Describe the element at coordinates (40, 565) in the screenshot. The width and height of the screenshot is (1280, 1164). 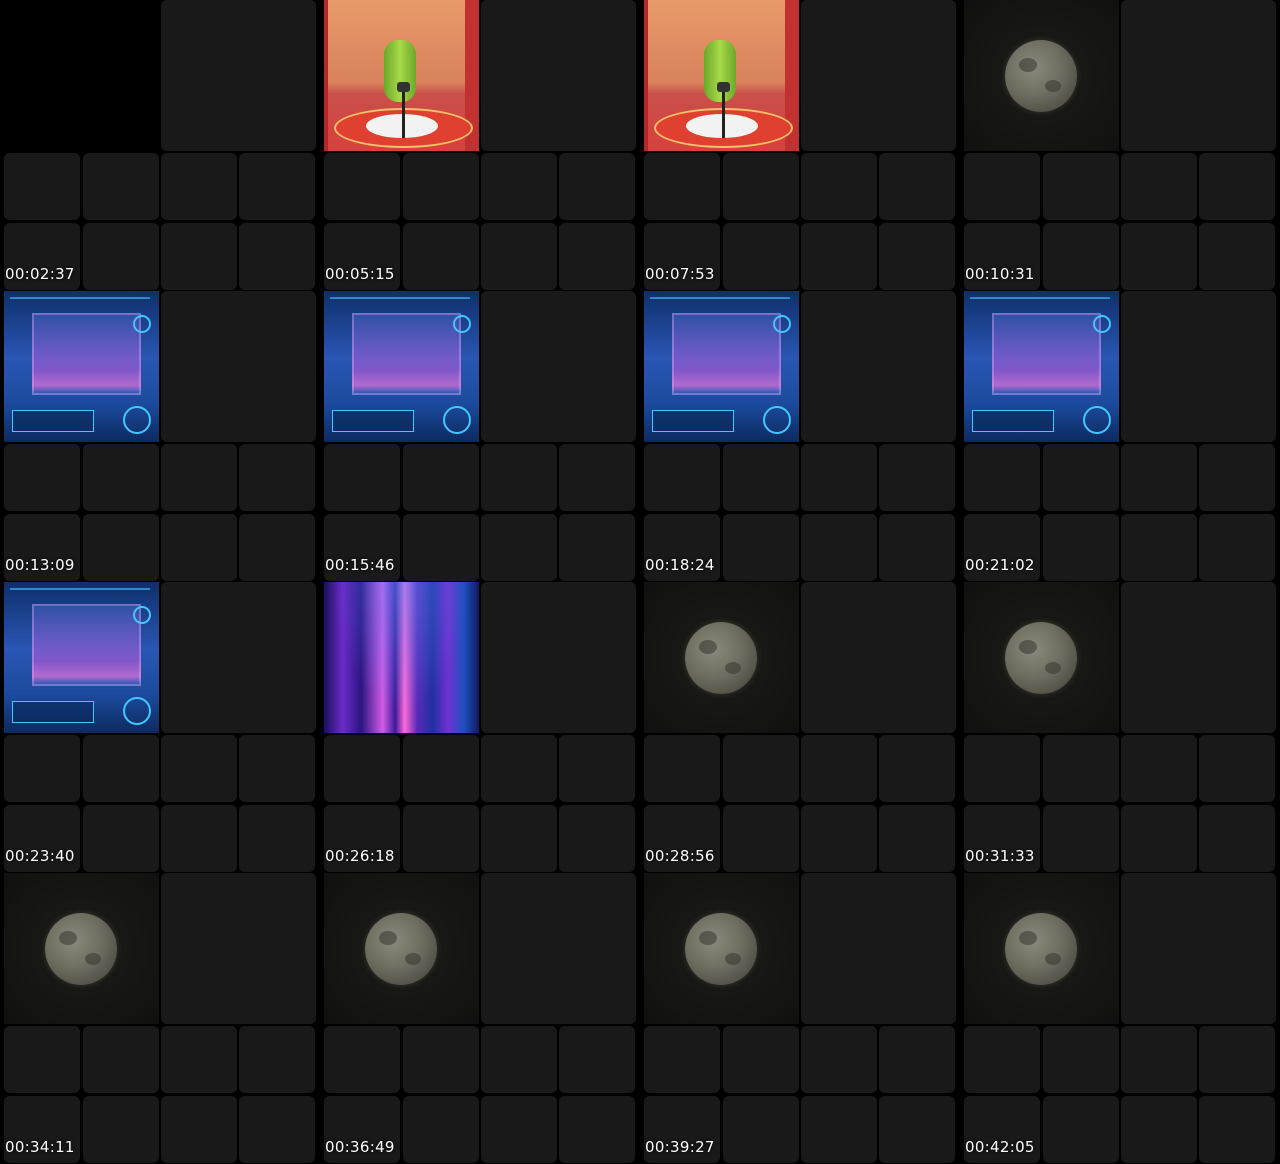
I see `frame-timestamp: 00:13:09` at that location.